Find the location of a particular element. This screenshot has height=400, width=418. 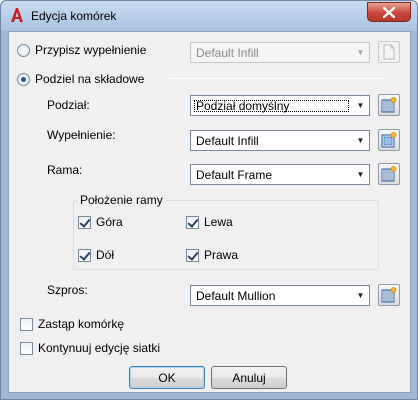

assign-fill-option: Przypisz wypełnienie is located at coordinates (81, 50).